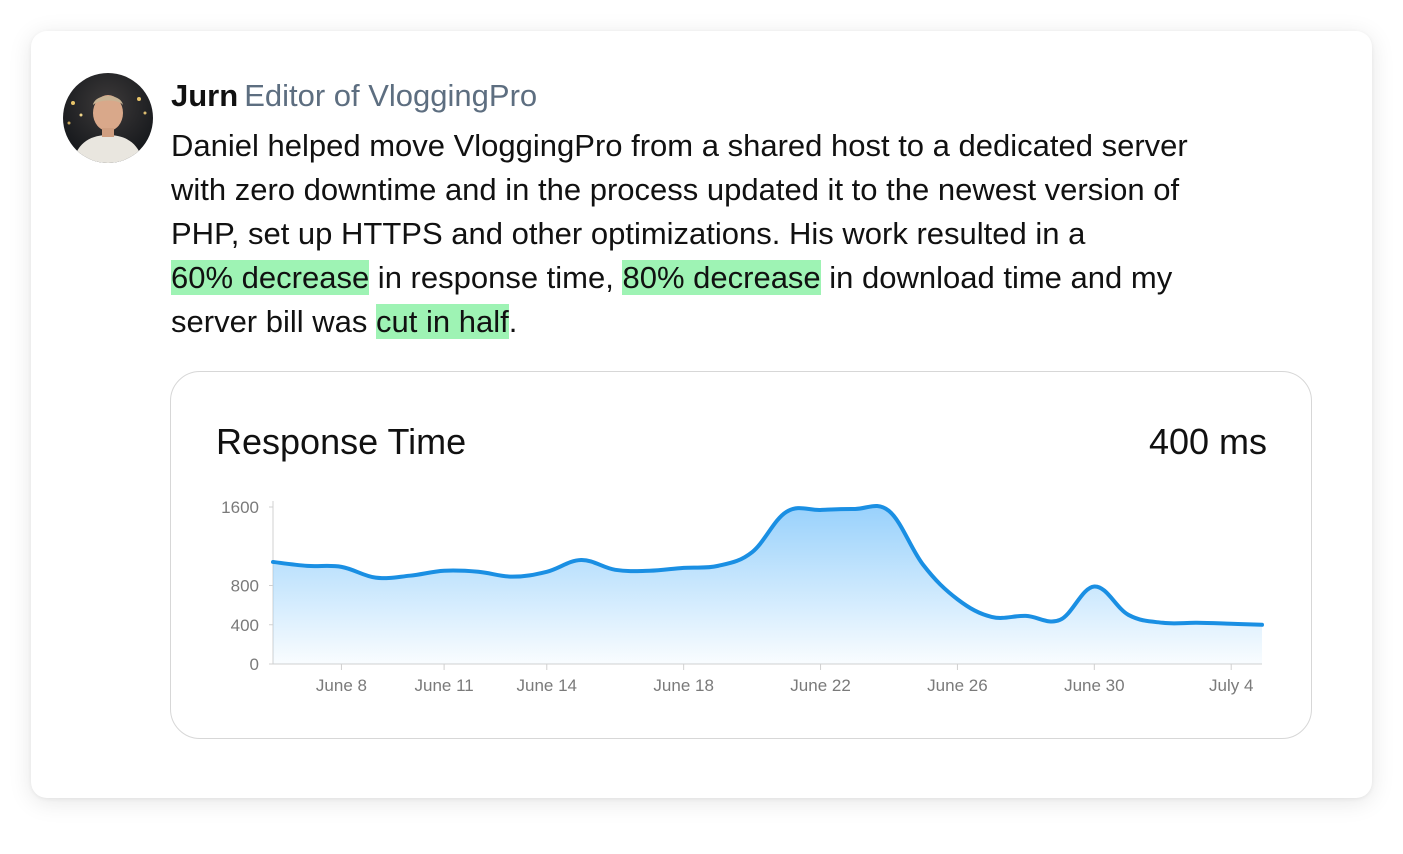 This screenshot has height=854, width=1403. I want to click on x-tick-label: June 30, so click(1094, 685).